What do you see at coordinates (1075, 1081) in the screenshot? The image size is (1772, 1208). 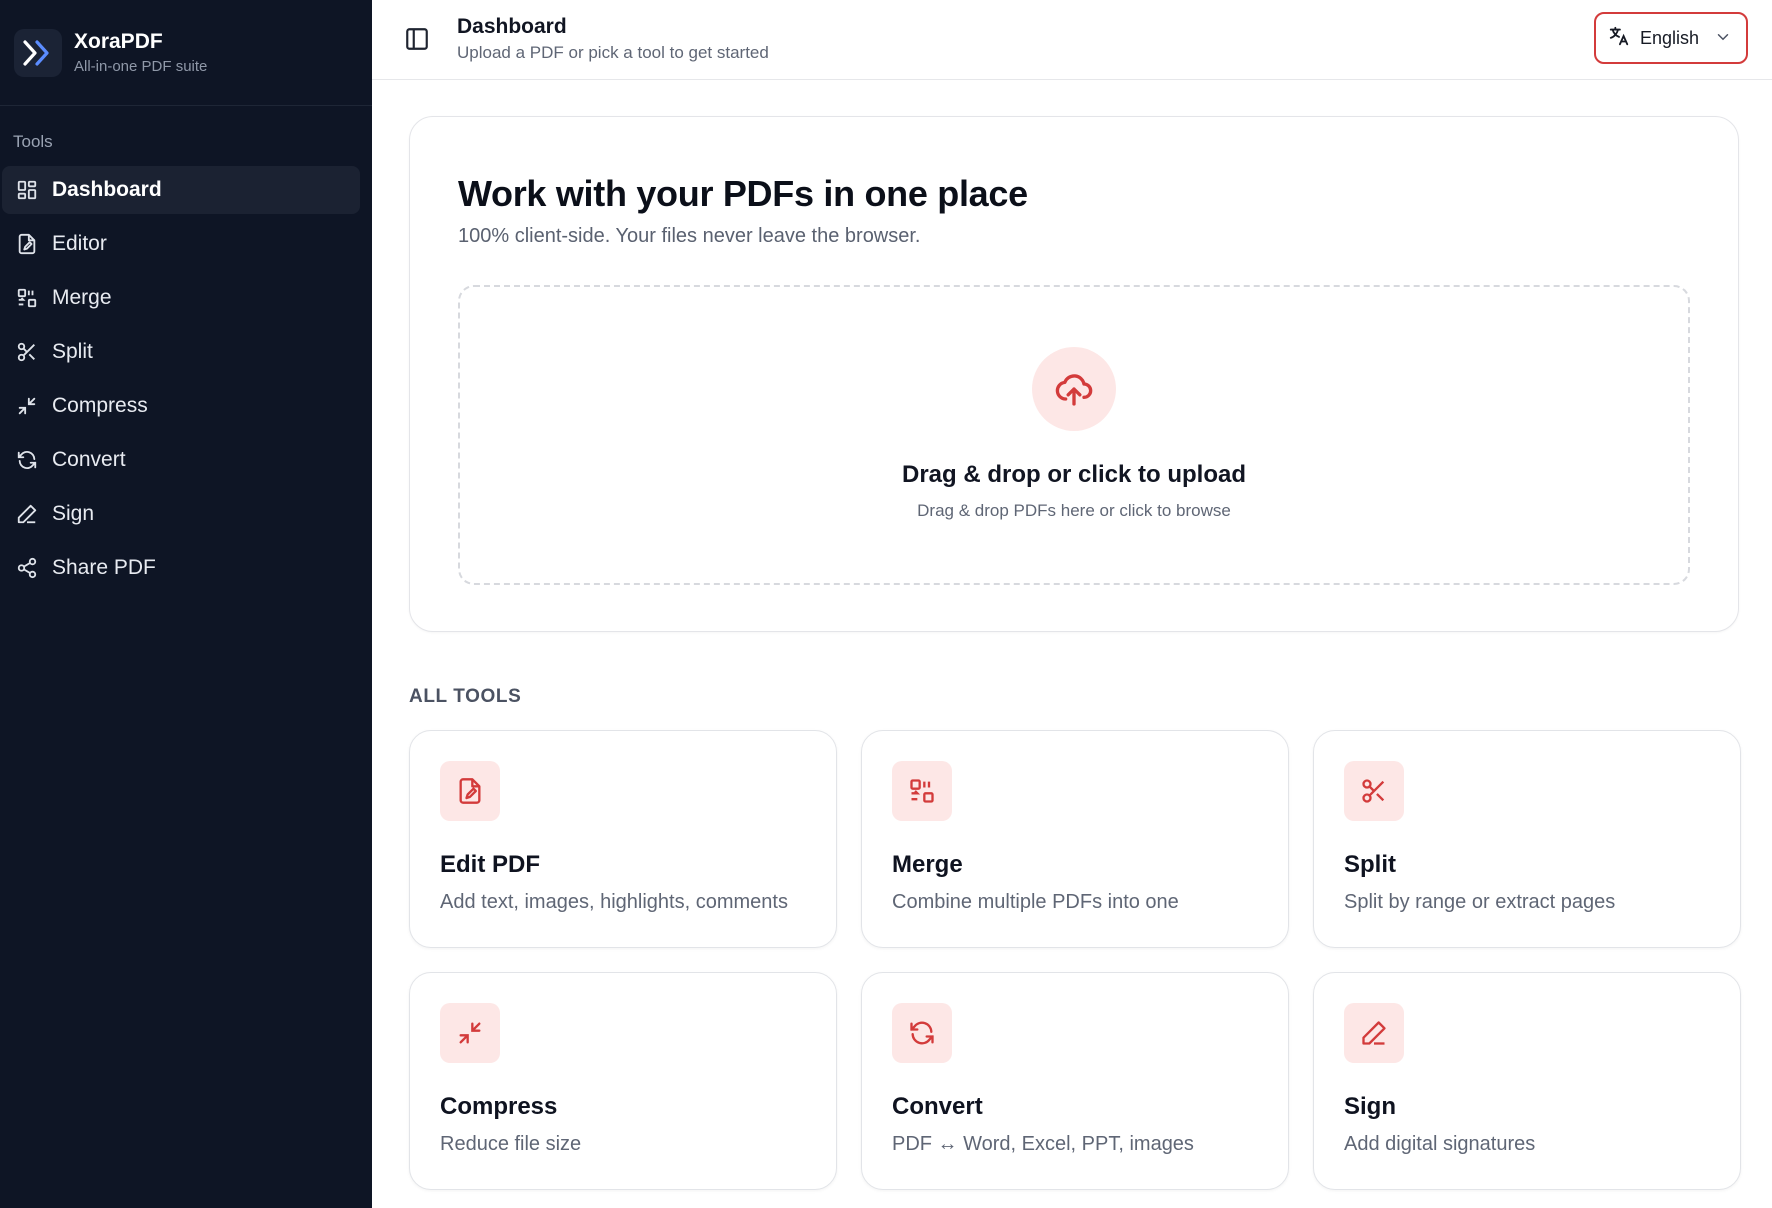 I see `tool-card-convert: Convert PDF ↔ Word, Excel, PPT, images` at bounding box center [1075, 1081].